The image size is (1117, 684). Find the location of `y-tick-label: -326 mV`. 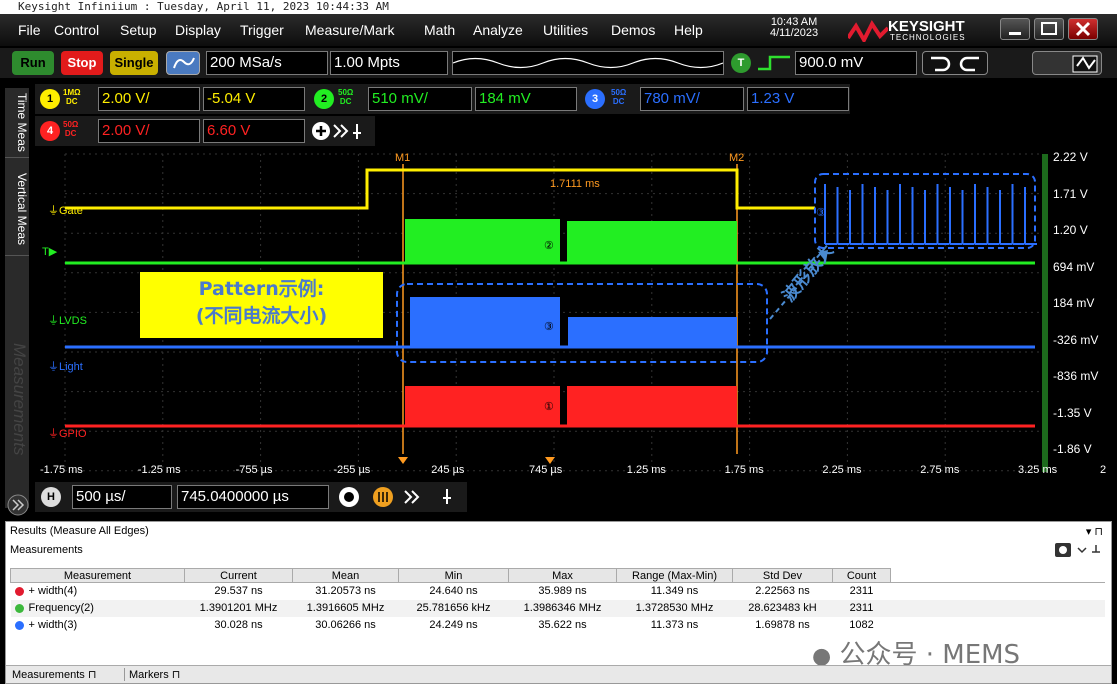

y-tick-label: -326 mV is located at coordinates (1076, 339).